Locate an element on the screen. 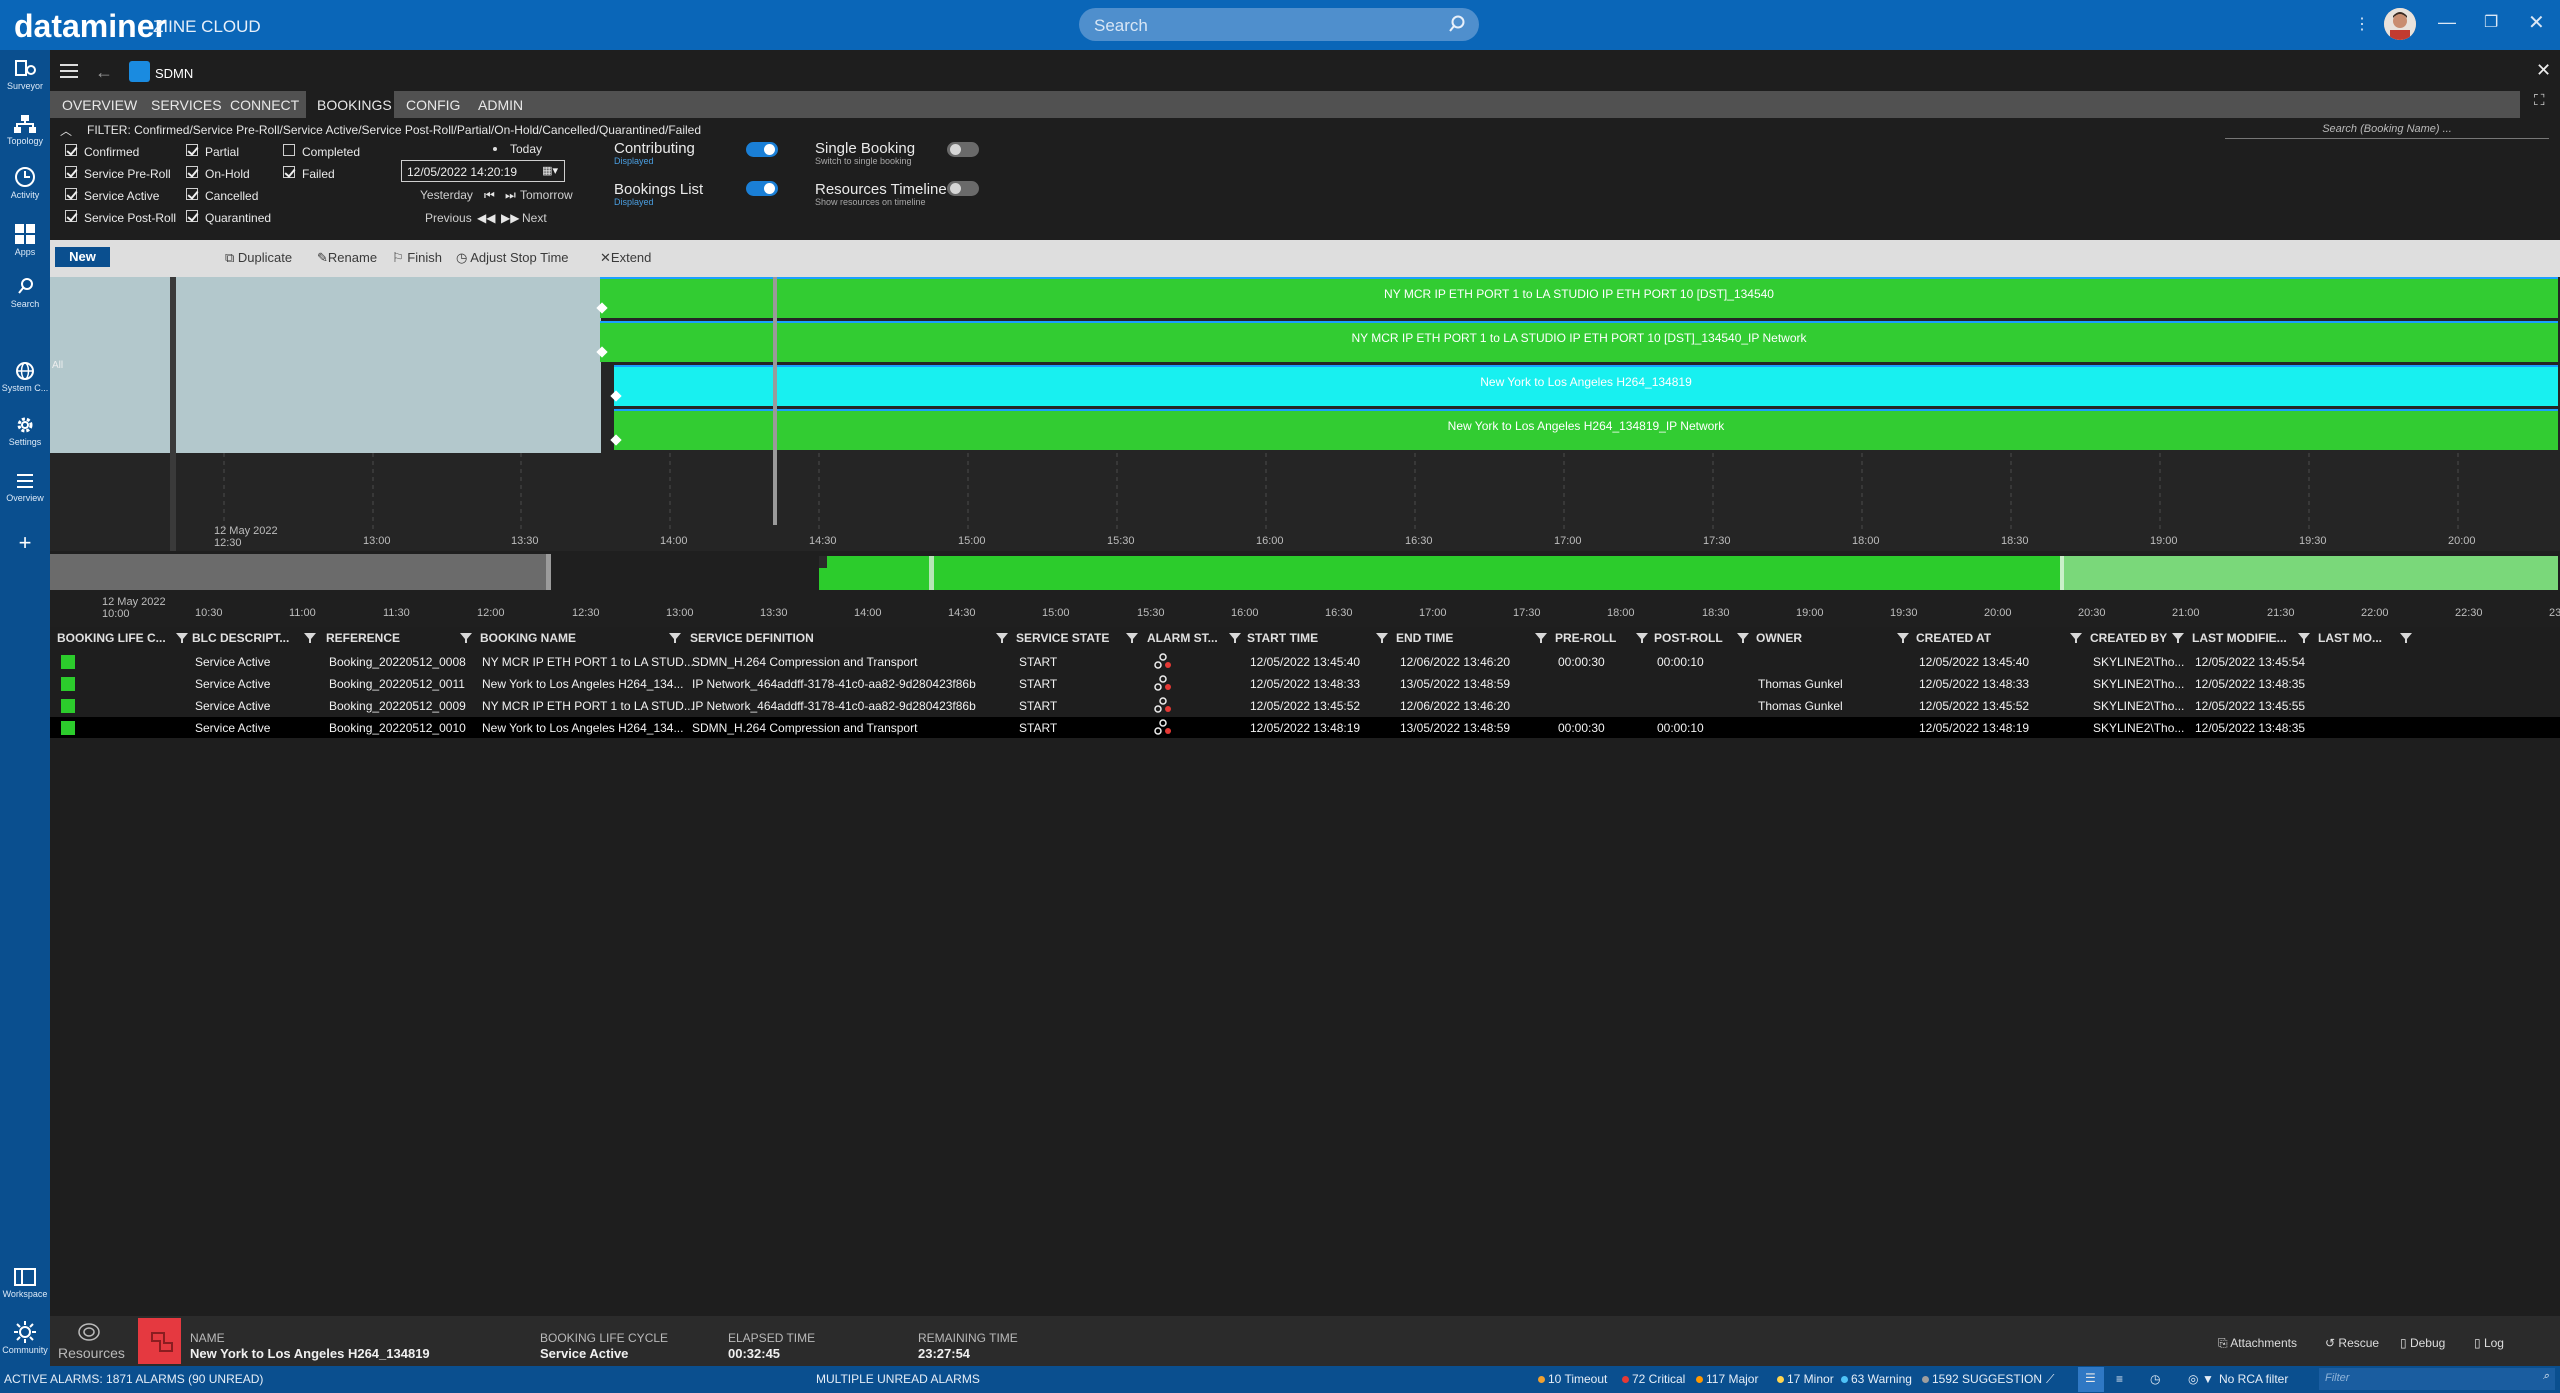 The width and height of the screenshot is (2560, 1393). calendar-icon: ▦▾ is located at coordinates (550, 170).